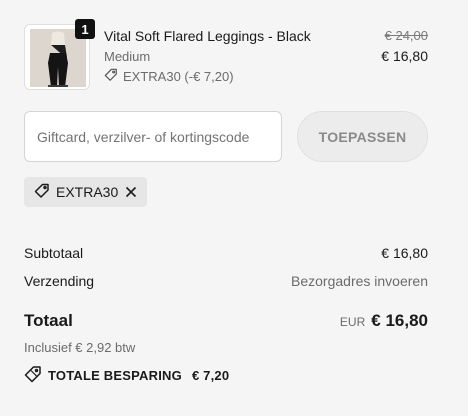 The height and width of the screenshot is (416, 468). Describe the element at coordinates (352, 322) in the screenshot. I see `currency-code: EUR` at that location.